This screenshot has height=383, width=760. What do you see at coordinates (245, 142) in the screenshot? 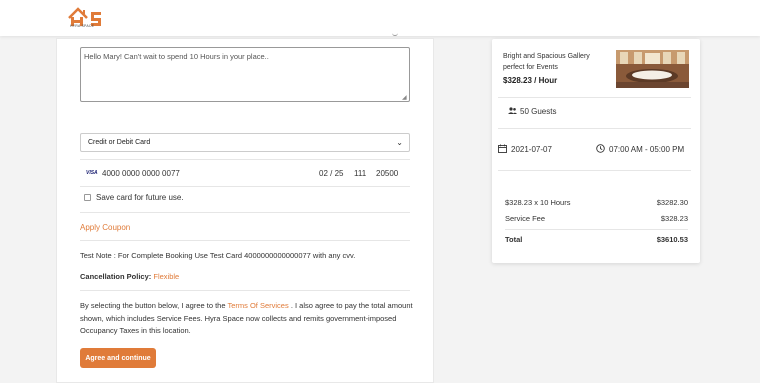
I see `payment-method-select: Credit or Debit Card ⌄` at bounding box center [245, 142].